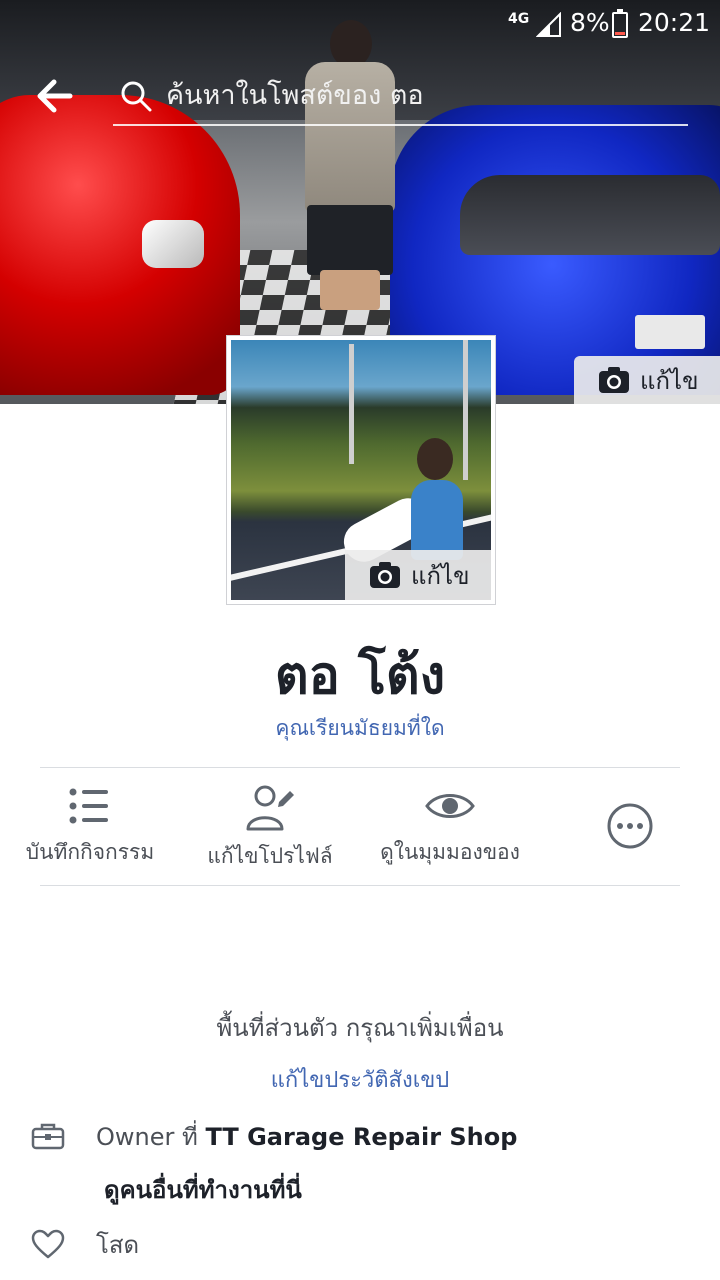  Describe the element at coordinates (270, 808) in the screenshot. I see `edit-profile-icon` at that location.